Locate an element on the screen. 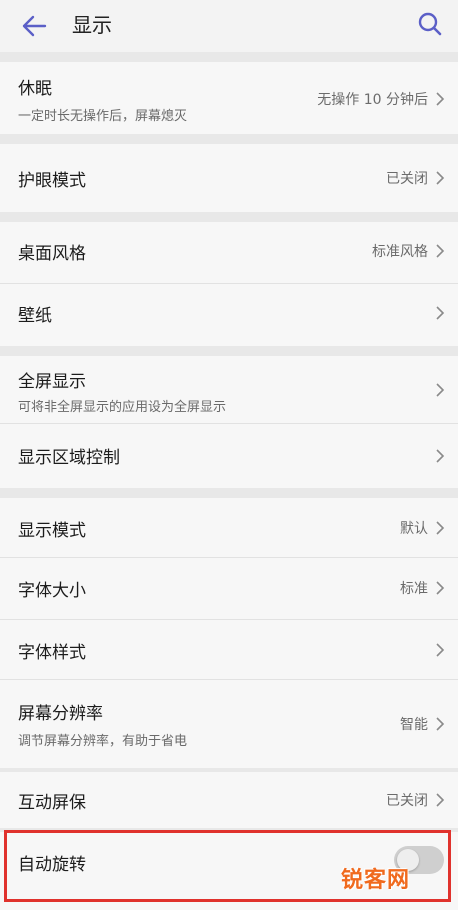 This screenshot has width=458, height=910. group-eye-comfort: 护眼模式 已关闭 is located at coordinates (229, 178).